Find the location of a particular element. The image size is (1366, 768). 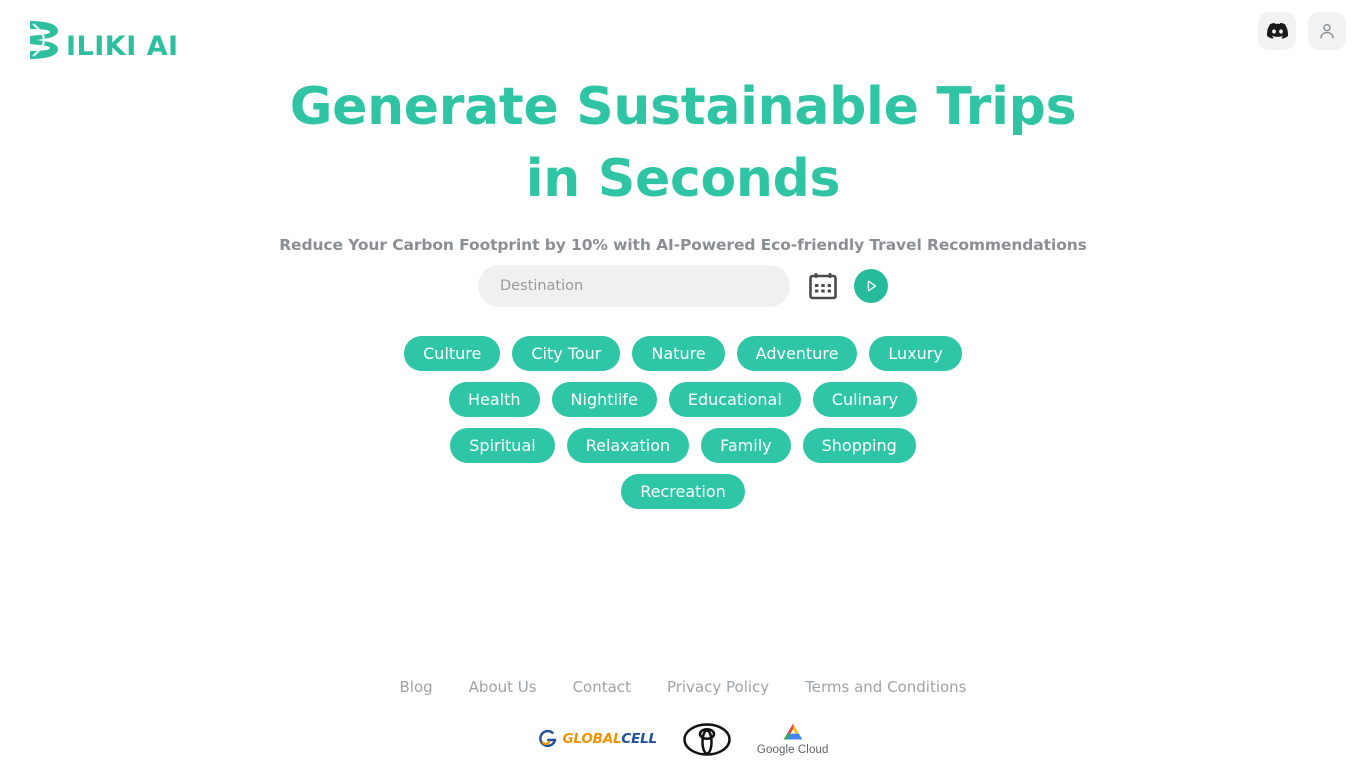

tag-culinary: Culinary is located at coordinates (864, 399).